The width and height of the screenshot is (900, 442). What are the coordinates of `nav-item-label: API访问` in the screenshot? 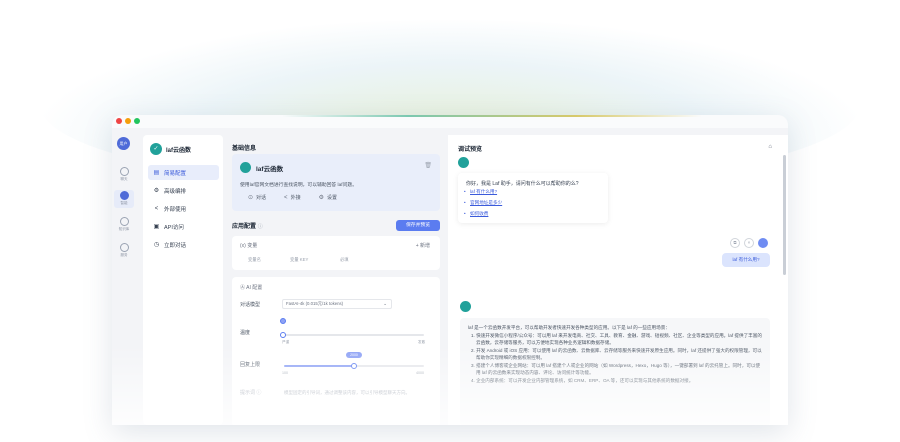 It's located at (174, 227).